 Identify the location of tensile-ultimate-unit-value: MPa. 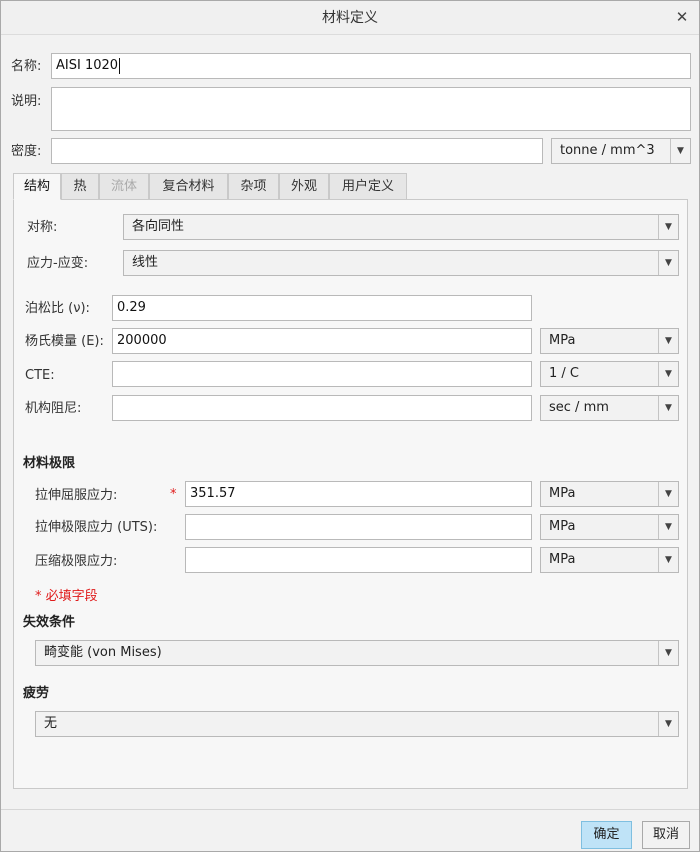
(562, 526).